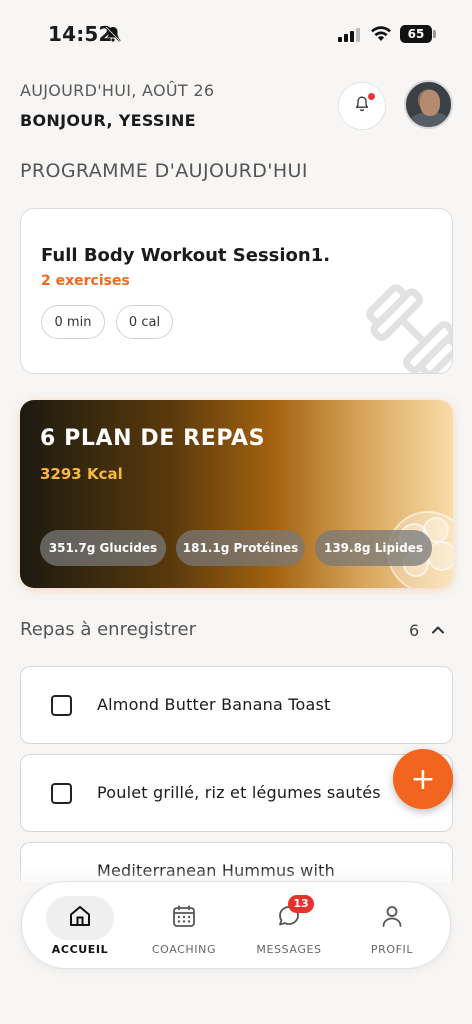 This screenshot has width=472, height=1024. Describe the element at coordinates (164, 171) in the screenshot. I see `section-title-today-program: PROGRAMME D'AUJOURD'HUI` at that location.